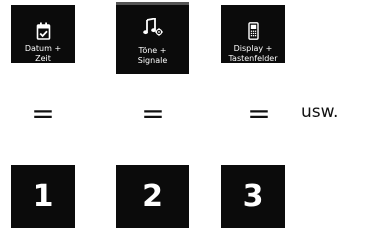  What do you see at coordinates (253, 31) in the screenshot?
I see `phone-display-icon` at bounding box center [253, 31].